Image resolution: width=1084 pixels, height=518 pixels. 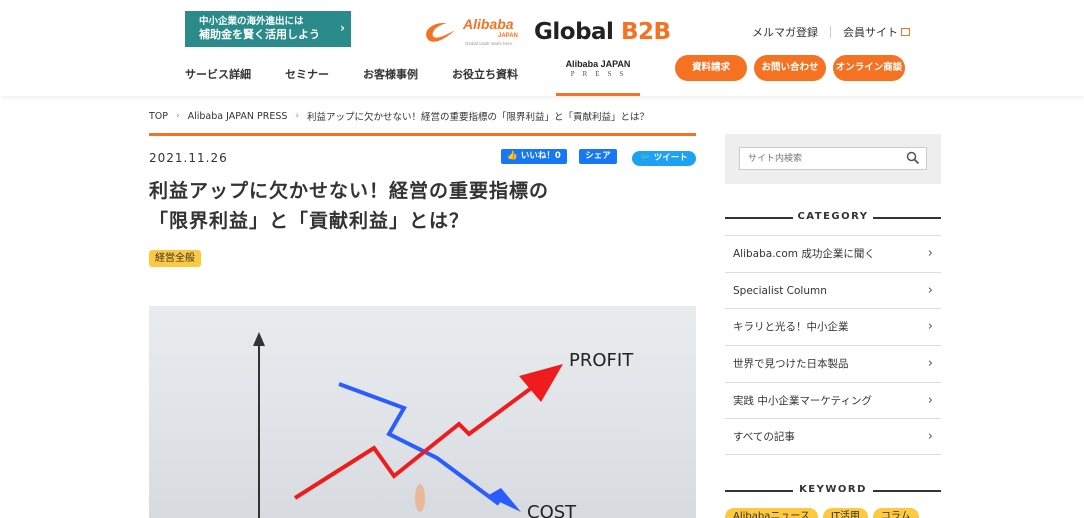 I want to click on category-item: Alibaba.com 成功企業に聞く ›, so click(x=833, y=253).